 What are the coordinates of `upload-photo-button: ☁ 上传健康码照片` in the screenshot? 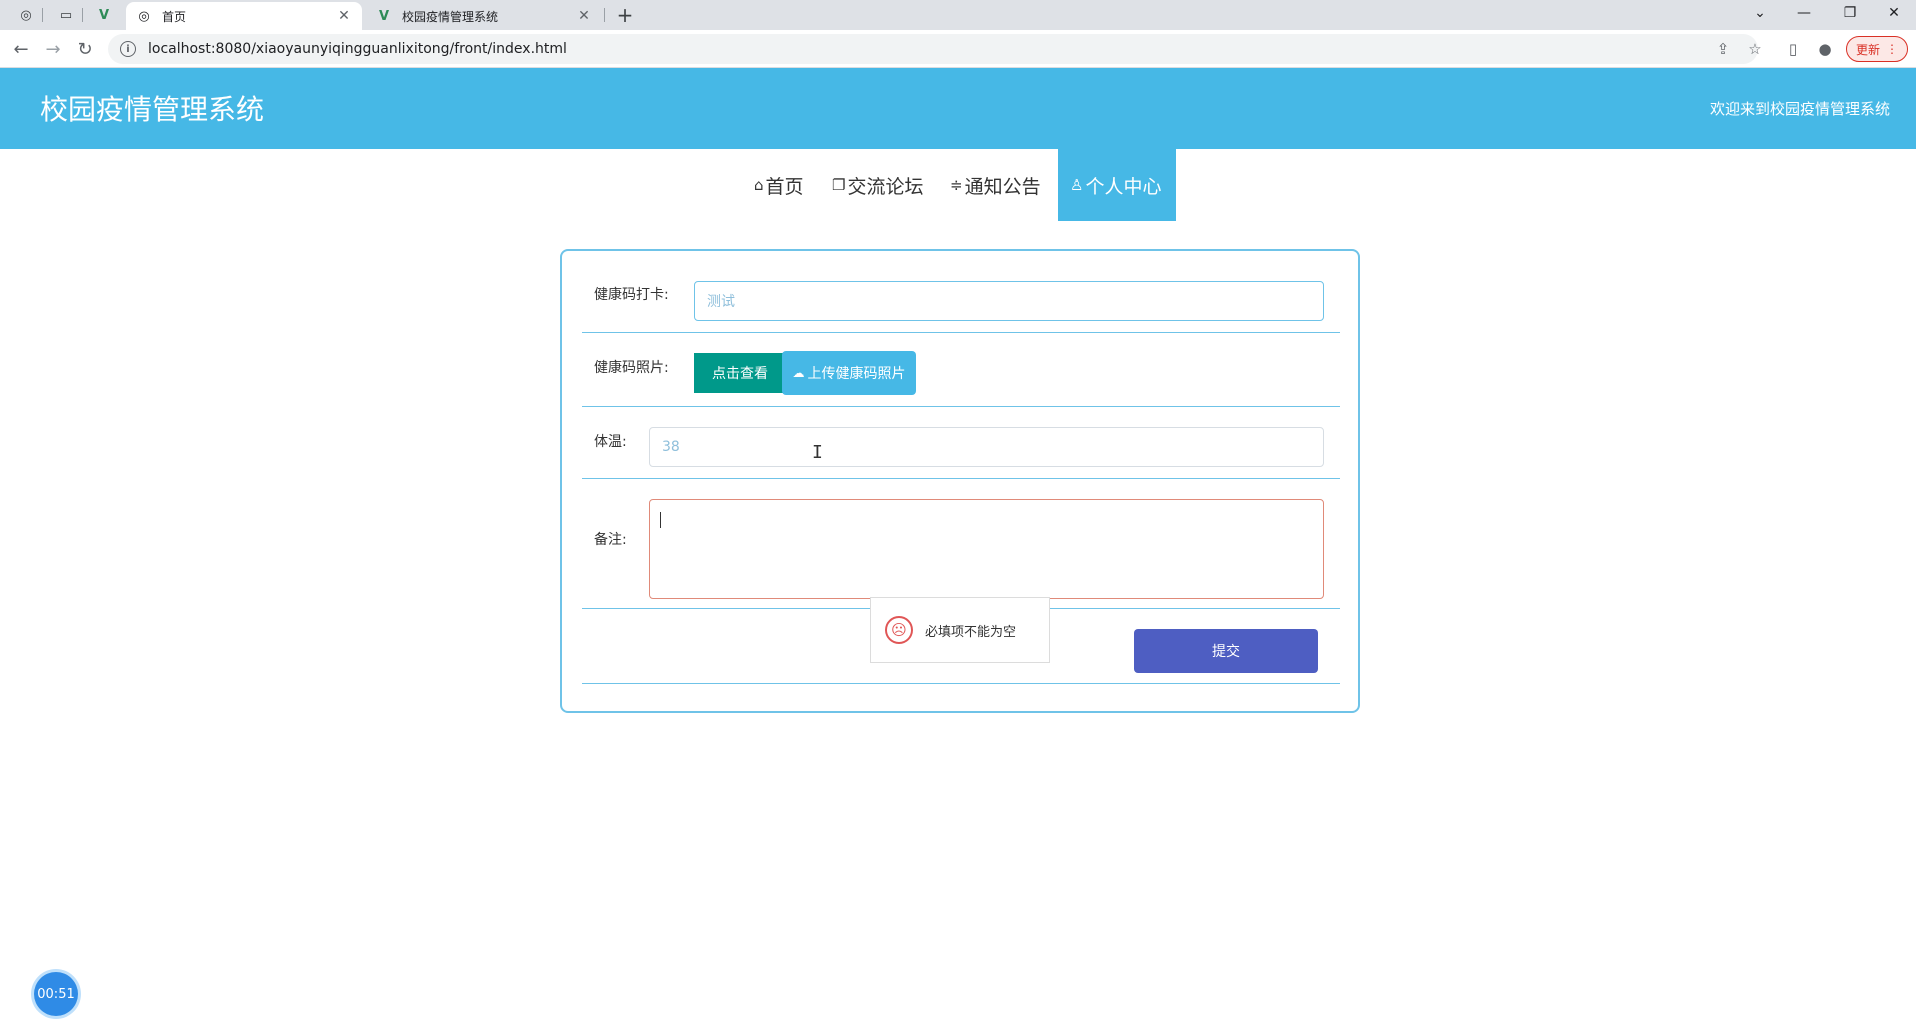 It's located at (849, 373).